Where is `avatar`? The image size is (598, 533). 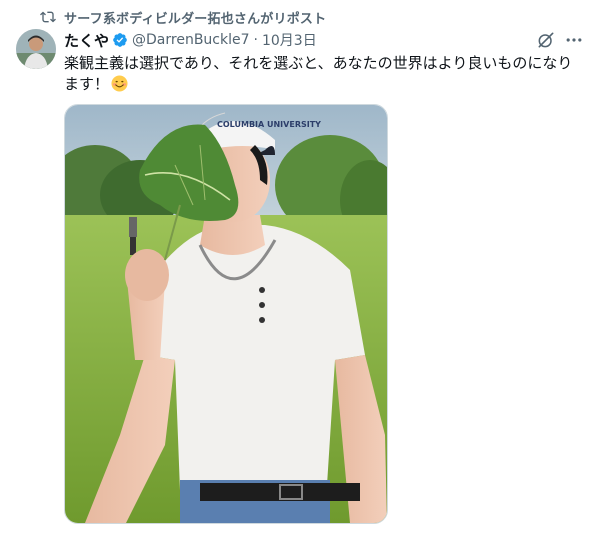
avatar is located at coordinates (36, 49).